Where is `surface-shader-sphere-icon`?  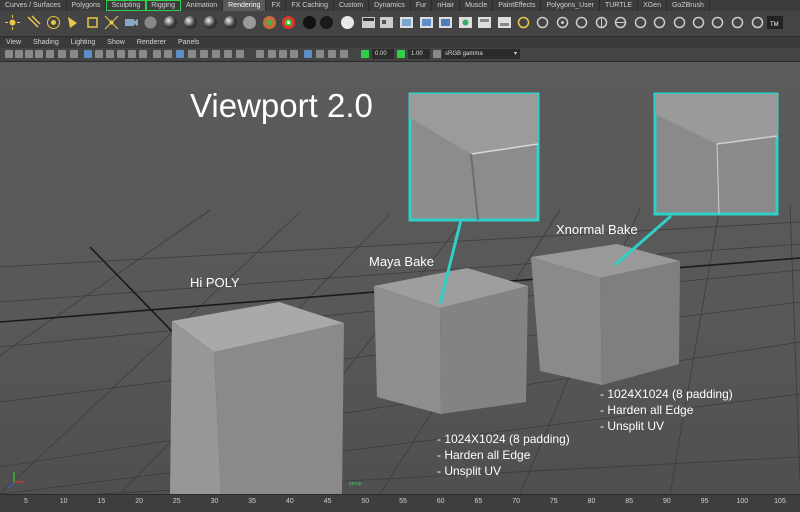 surface-shader-sphere-icon is located at coordinates (249, 22).